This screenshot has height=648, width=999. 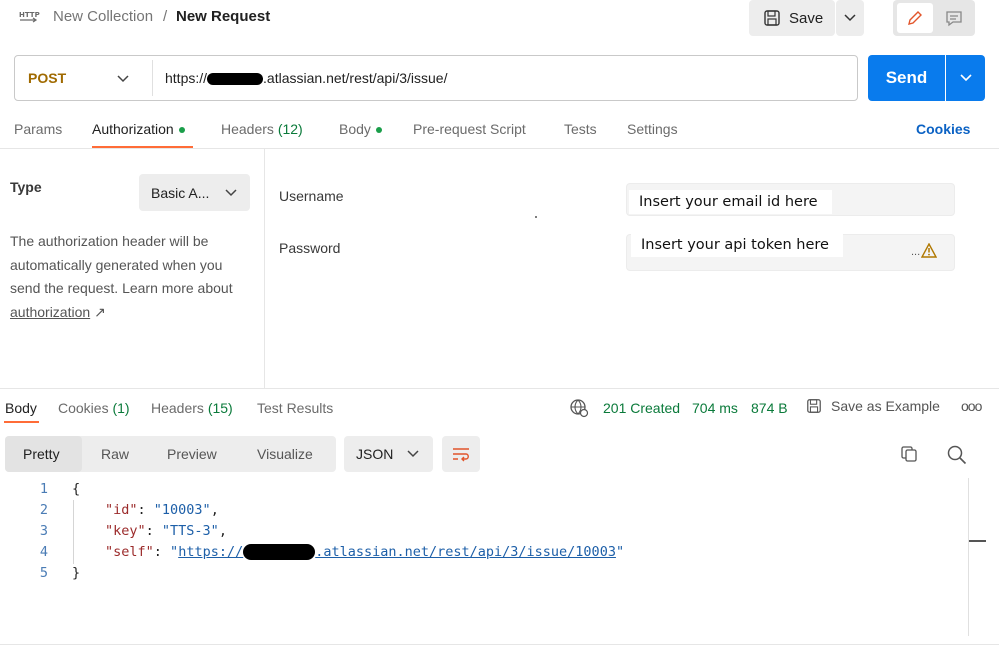 What do you see at coordinates (166, 531) in the screenshot?
I see `code-line: "key": "TTS-3",` at bounding box center [166, 531].